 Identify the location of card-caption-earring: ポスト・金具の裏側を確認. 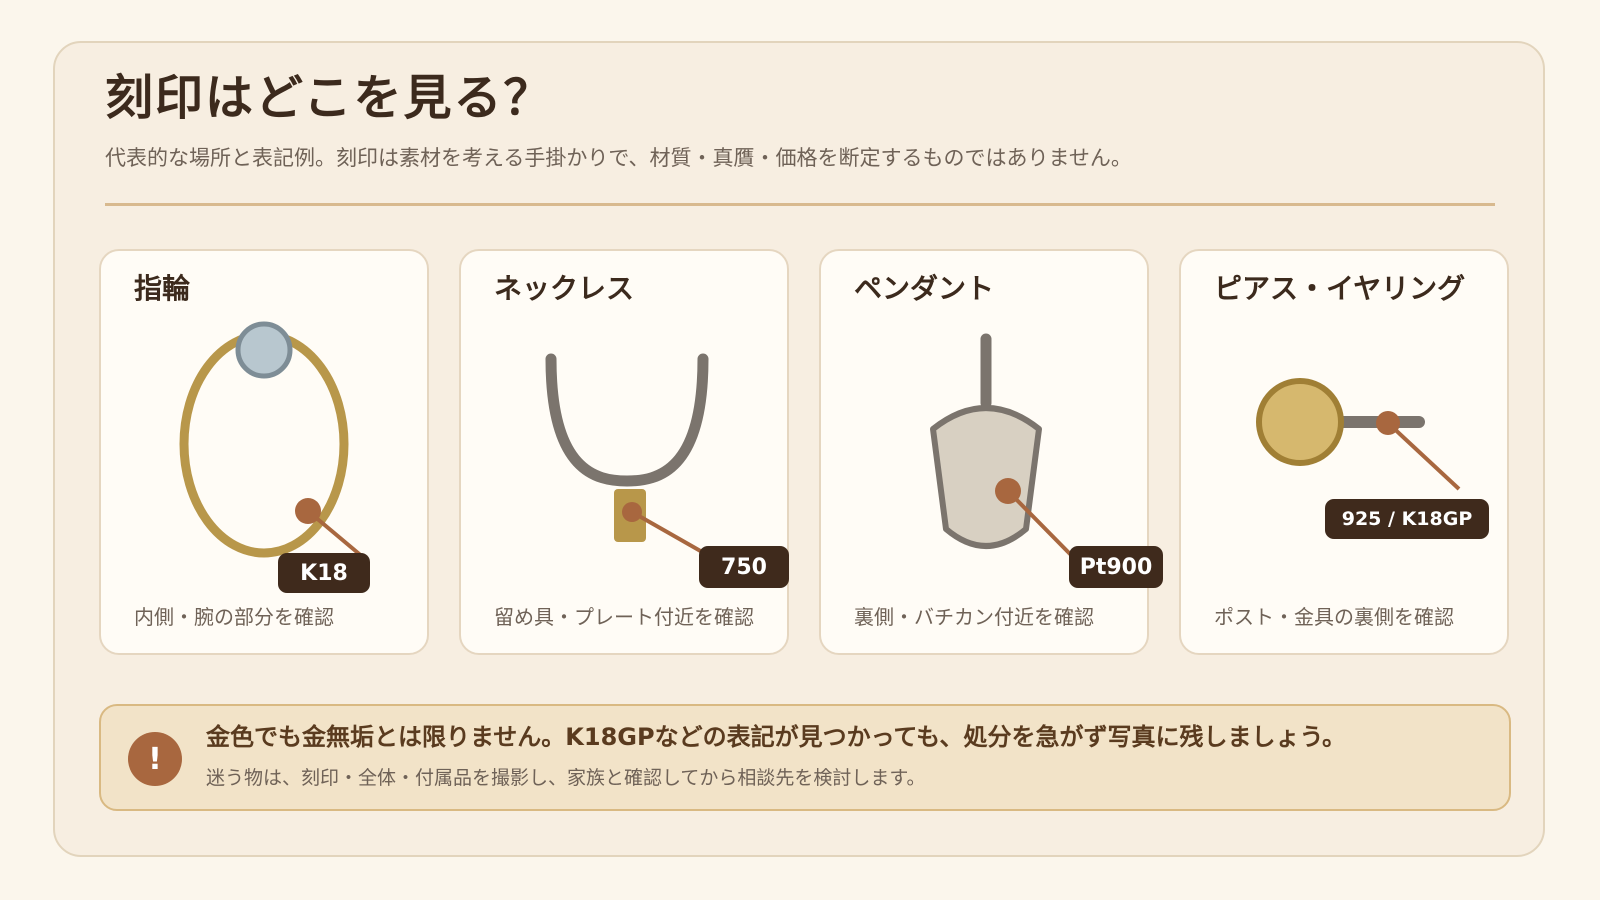
(1334, 617).